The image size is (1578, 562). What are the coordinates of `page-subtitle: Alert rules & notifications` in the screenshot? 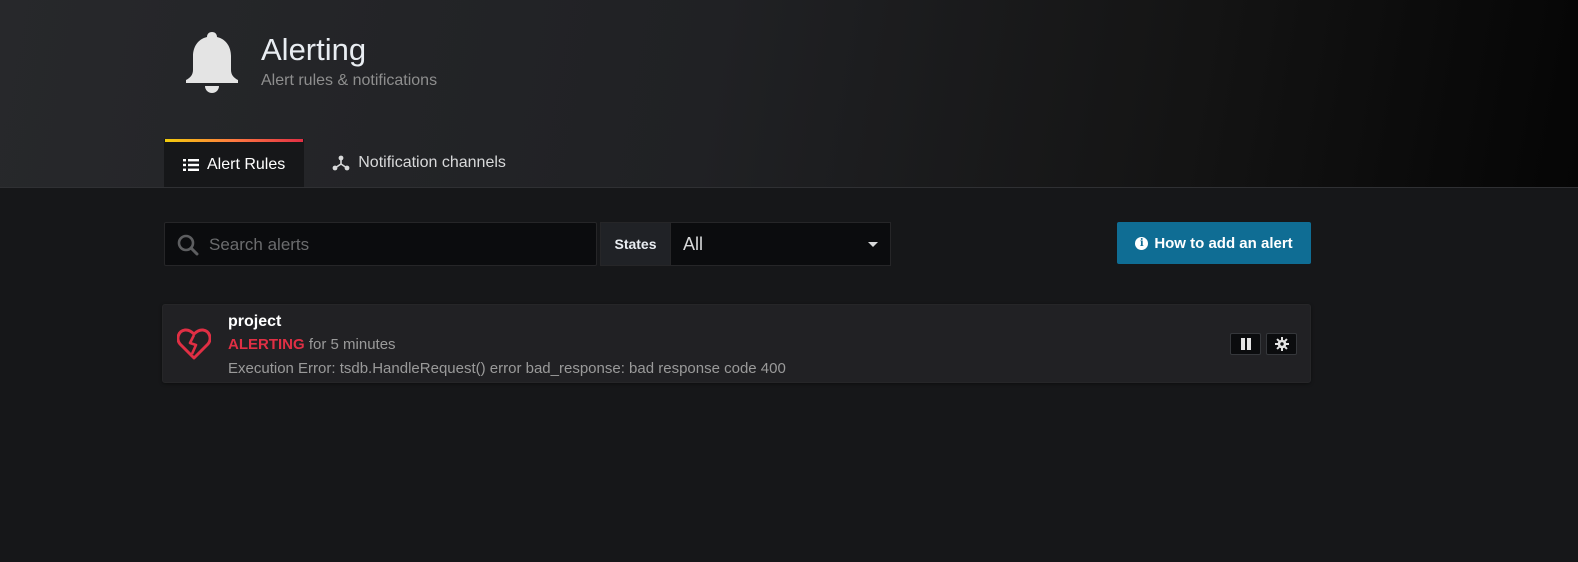 It's located at (349, 80).